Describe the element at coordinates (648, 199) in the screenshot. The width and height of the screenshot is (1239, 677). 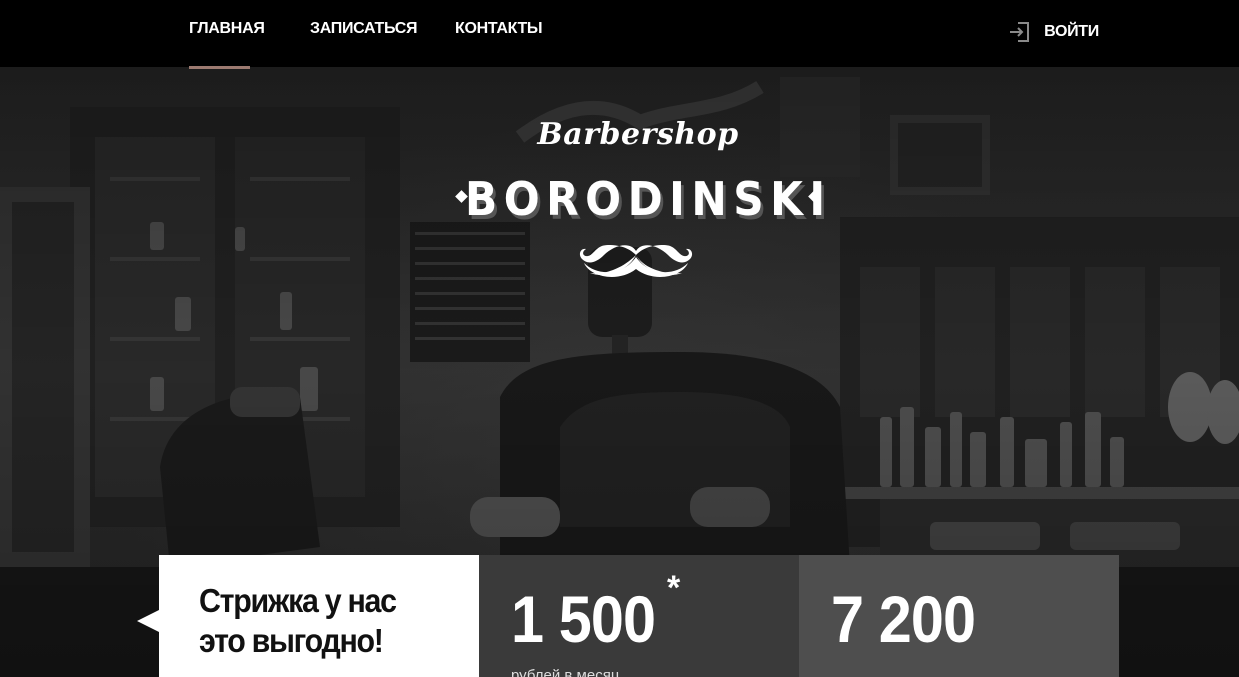
I see `logo-name-text: BORODINSKI` at that location.